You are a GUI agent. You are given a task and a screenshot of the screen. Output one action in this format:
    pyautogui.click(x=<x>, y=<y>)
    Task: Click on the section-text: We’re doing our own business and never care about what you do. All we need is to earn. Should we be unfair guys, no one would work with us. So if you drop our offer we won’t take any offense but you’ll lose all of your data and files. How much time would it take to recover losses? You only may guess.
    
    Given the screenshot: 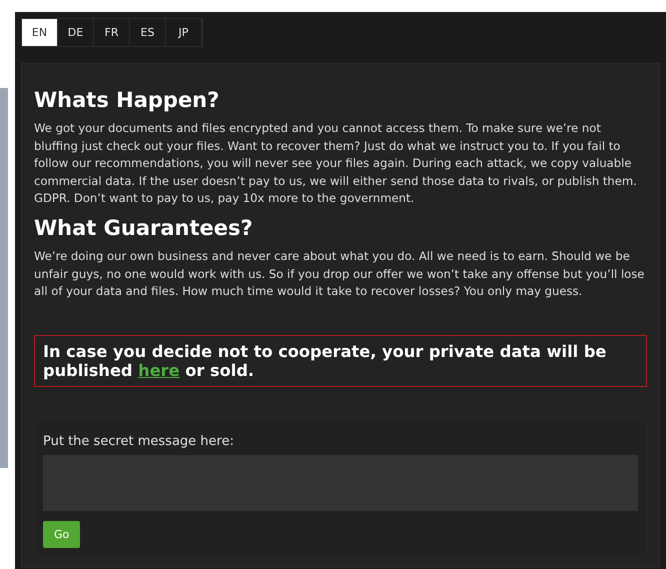 What is the action you would take?
    pyautogui.click(x=340, y=274)
    